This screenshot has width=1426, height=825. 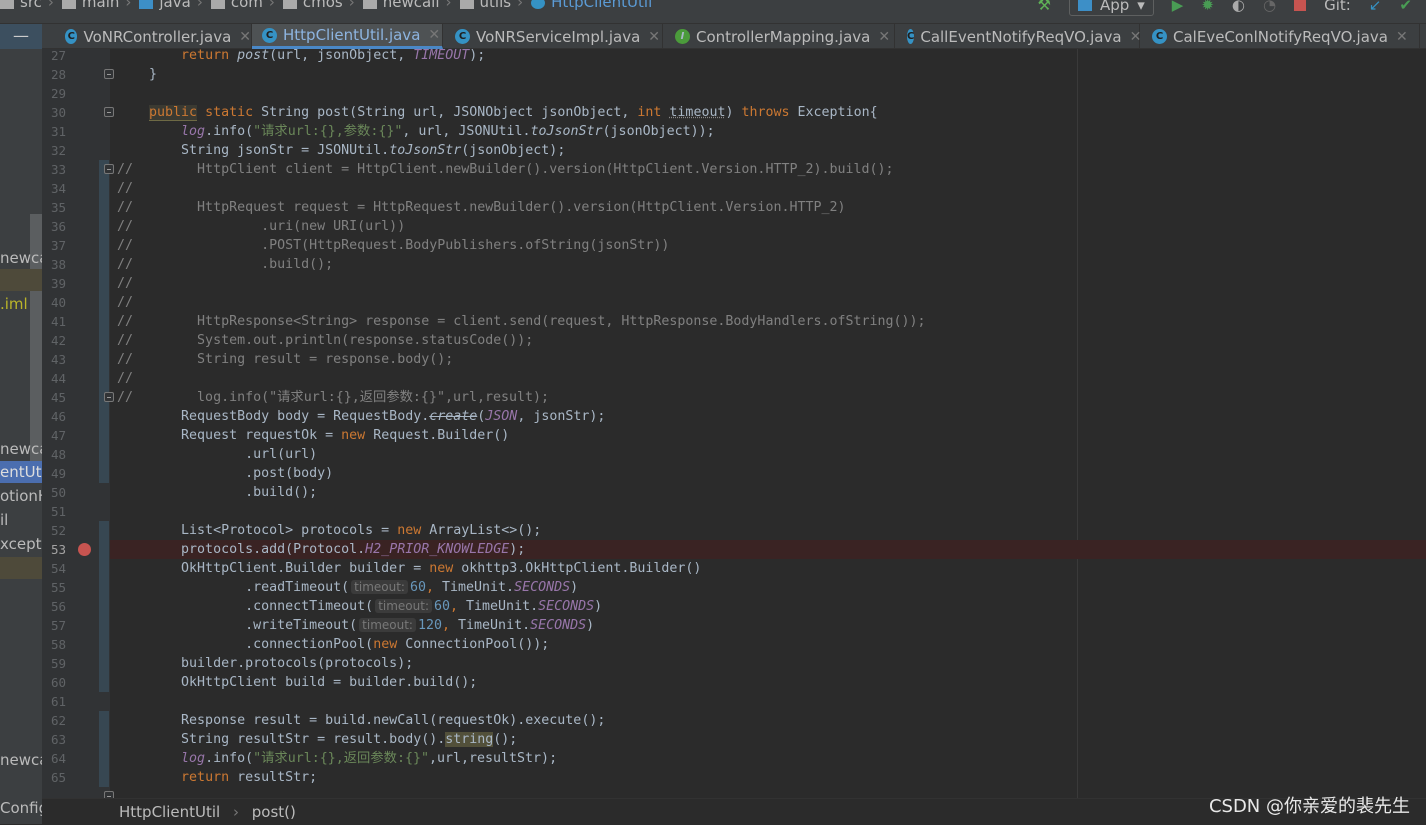 What do you see at coordinates (169, 812) in the screenshot?
I see `breadcrumb-class: HttpClientUtil` at bounding box center [169, 812].